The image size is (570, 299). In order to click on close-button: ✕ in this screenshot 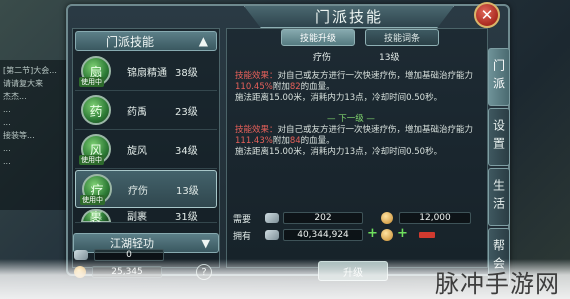, I will do `click(487, 15)`.